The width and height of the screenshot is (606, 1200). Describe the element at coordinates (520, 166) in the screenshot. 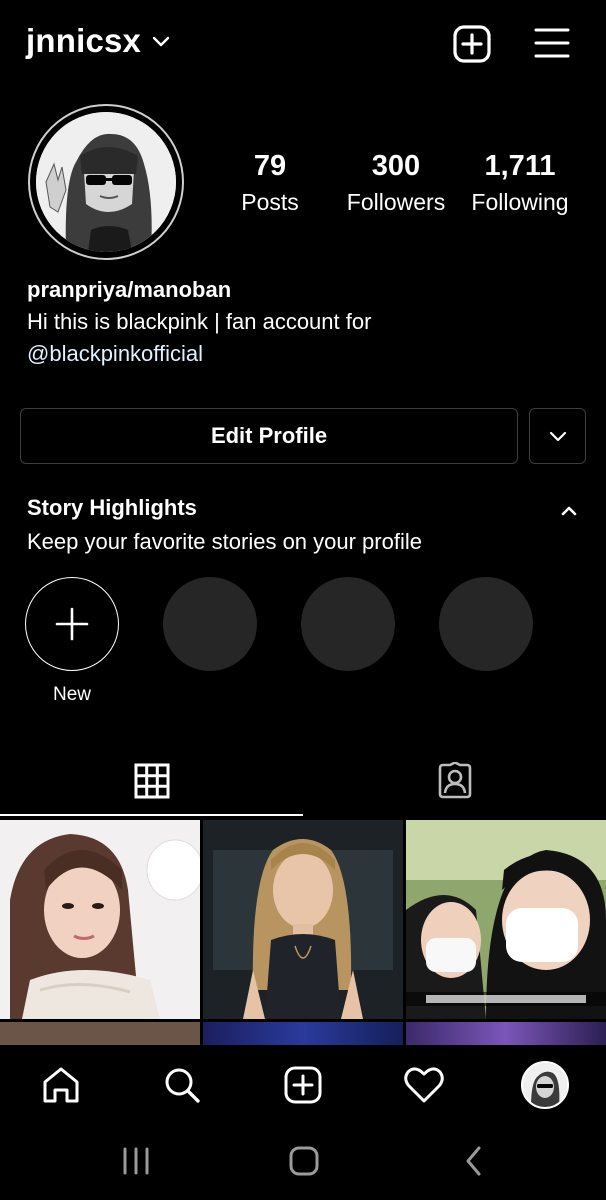

I see `following-count: 1,711` at that location.